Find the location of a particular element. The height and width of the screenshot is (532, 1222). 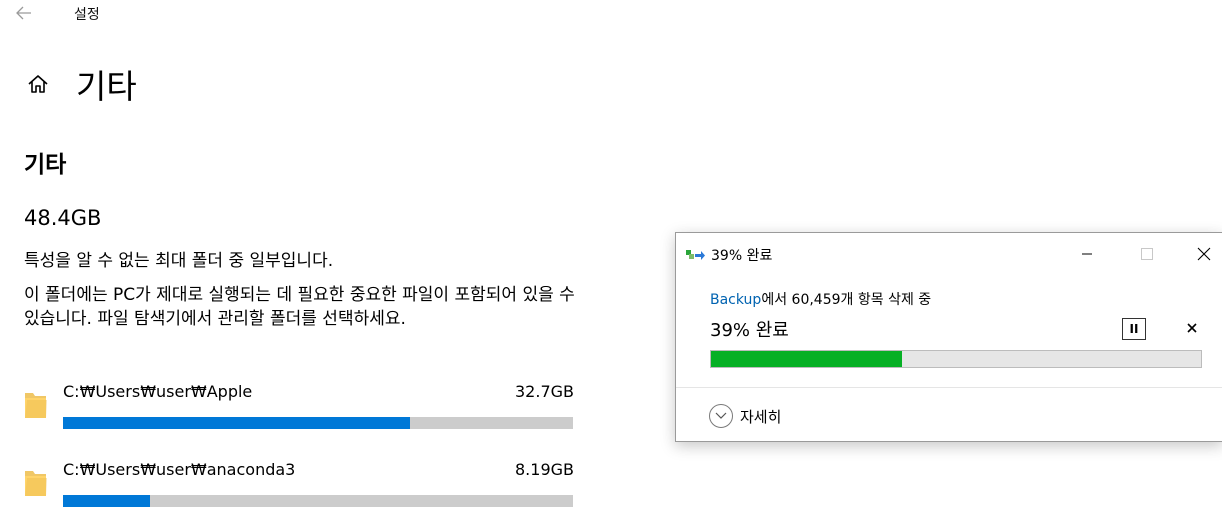

progress-bar is located at coordinates (956, 359).